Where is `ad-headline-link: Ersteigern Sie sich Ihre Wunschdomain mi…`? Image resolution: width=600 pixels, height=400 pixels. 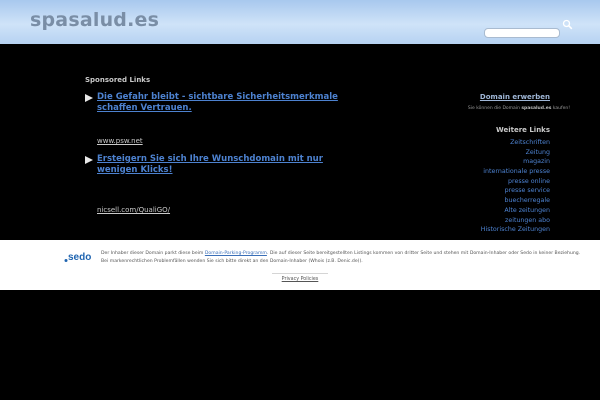
ad-headline-link: Ersteigern Sie sich Ihre Wunschdomain mi… is located at coordinates (227, 164).